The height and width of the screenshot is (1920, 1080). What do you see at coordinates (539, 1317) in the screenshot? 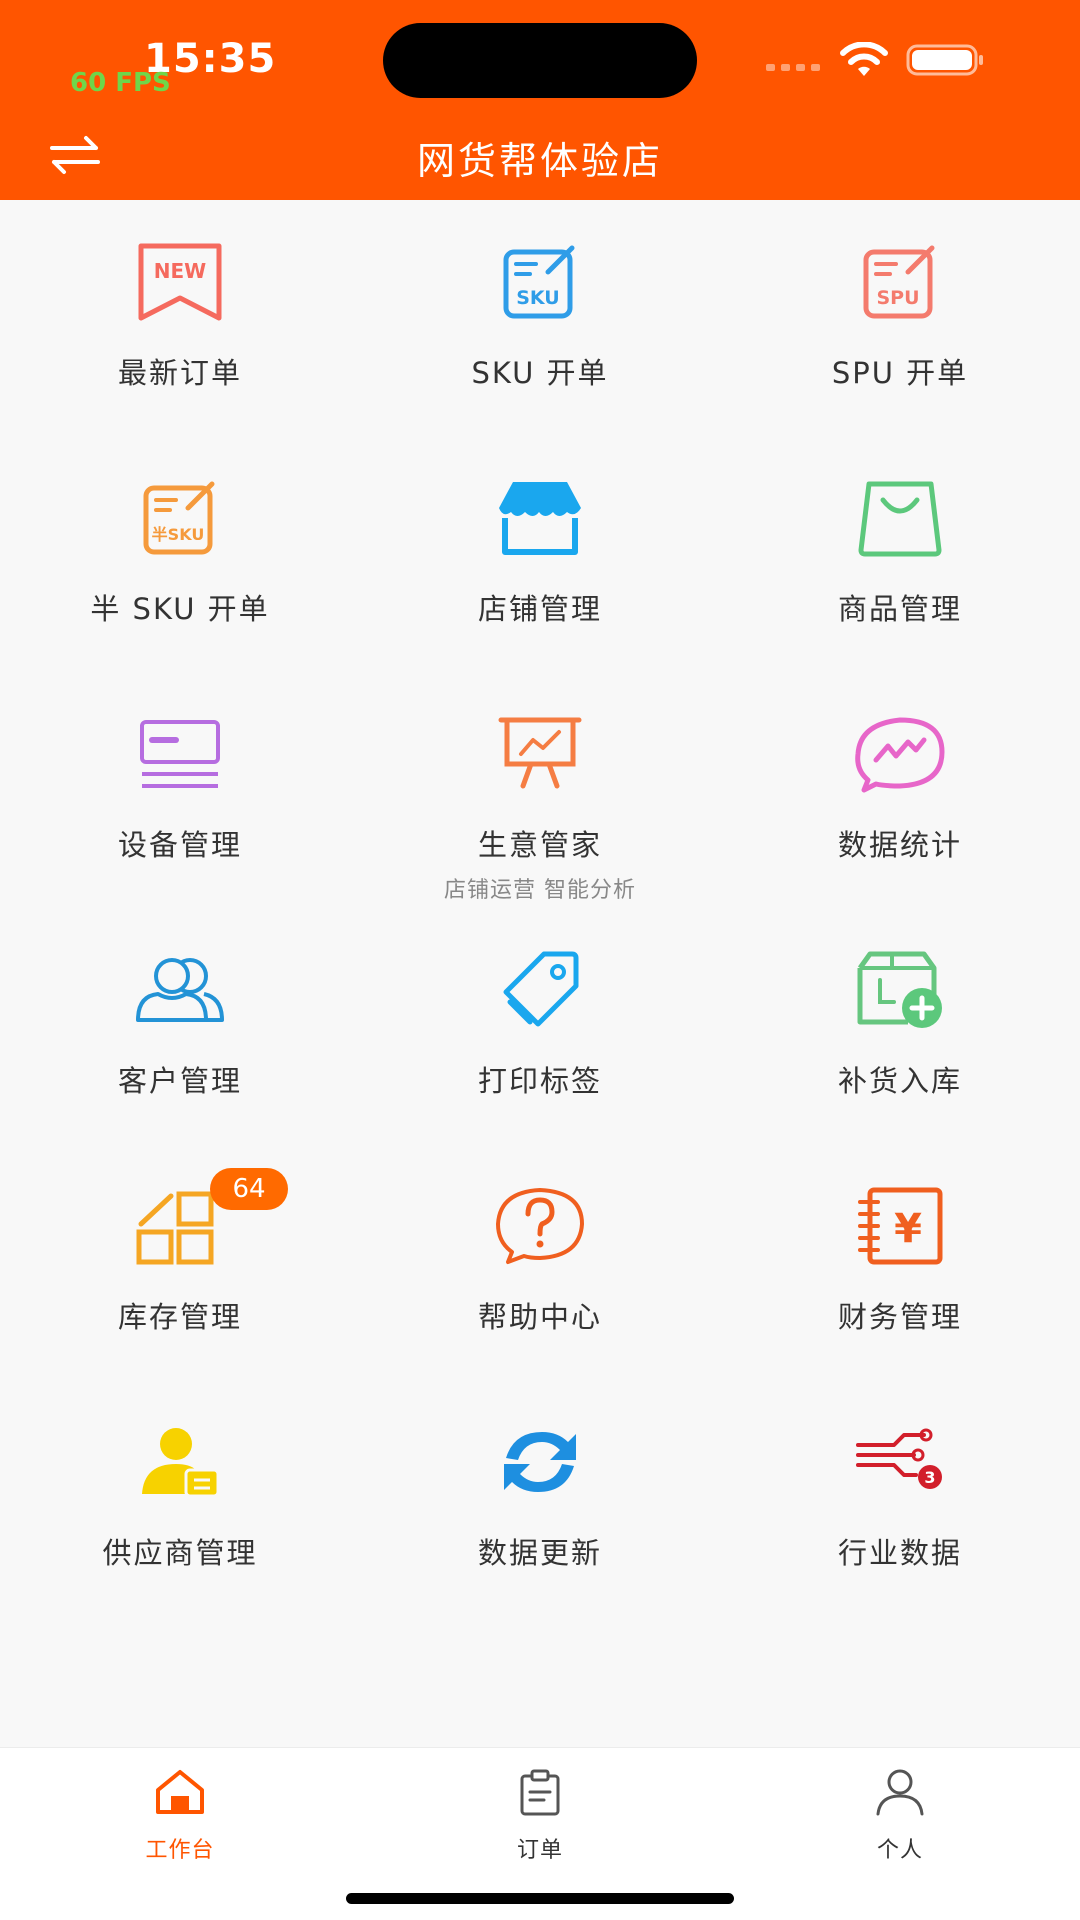
I see `grid-item-label: 帮助中心` at bounding box center [539, 1317].